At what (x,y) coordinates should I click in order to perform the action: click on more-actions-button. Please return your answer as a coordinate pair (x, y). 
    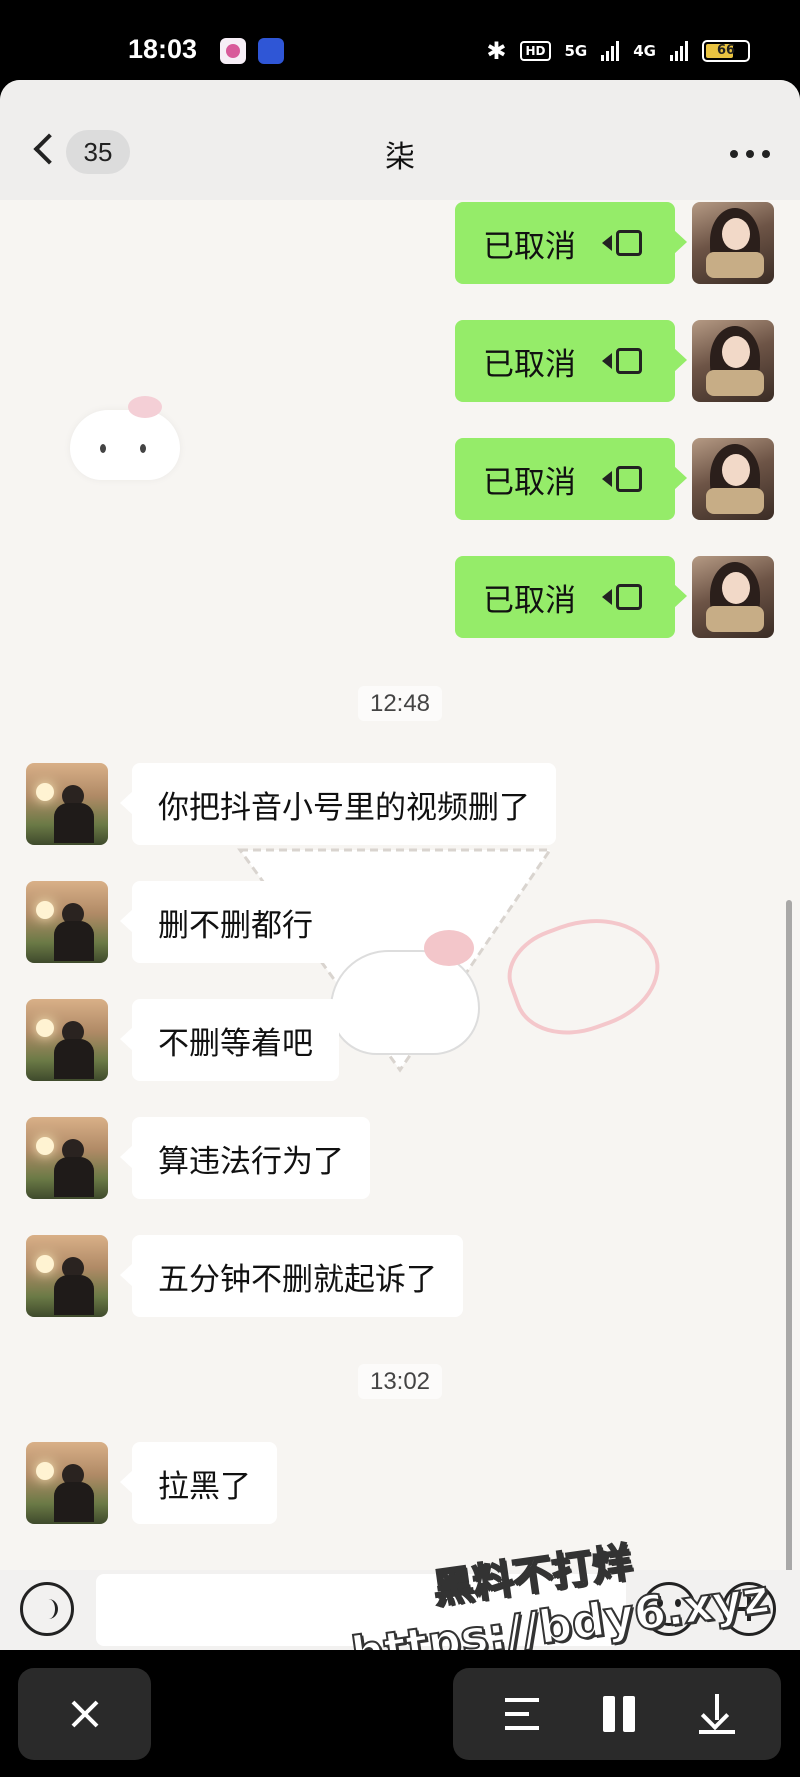
    Looking at the image, I should click on (749, 1609).